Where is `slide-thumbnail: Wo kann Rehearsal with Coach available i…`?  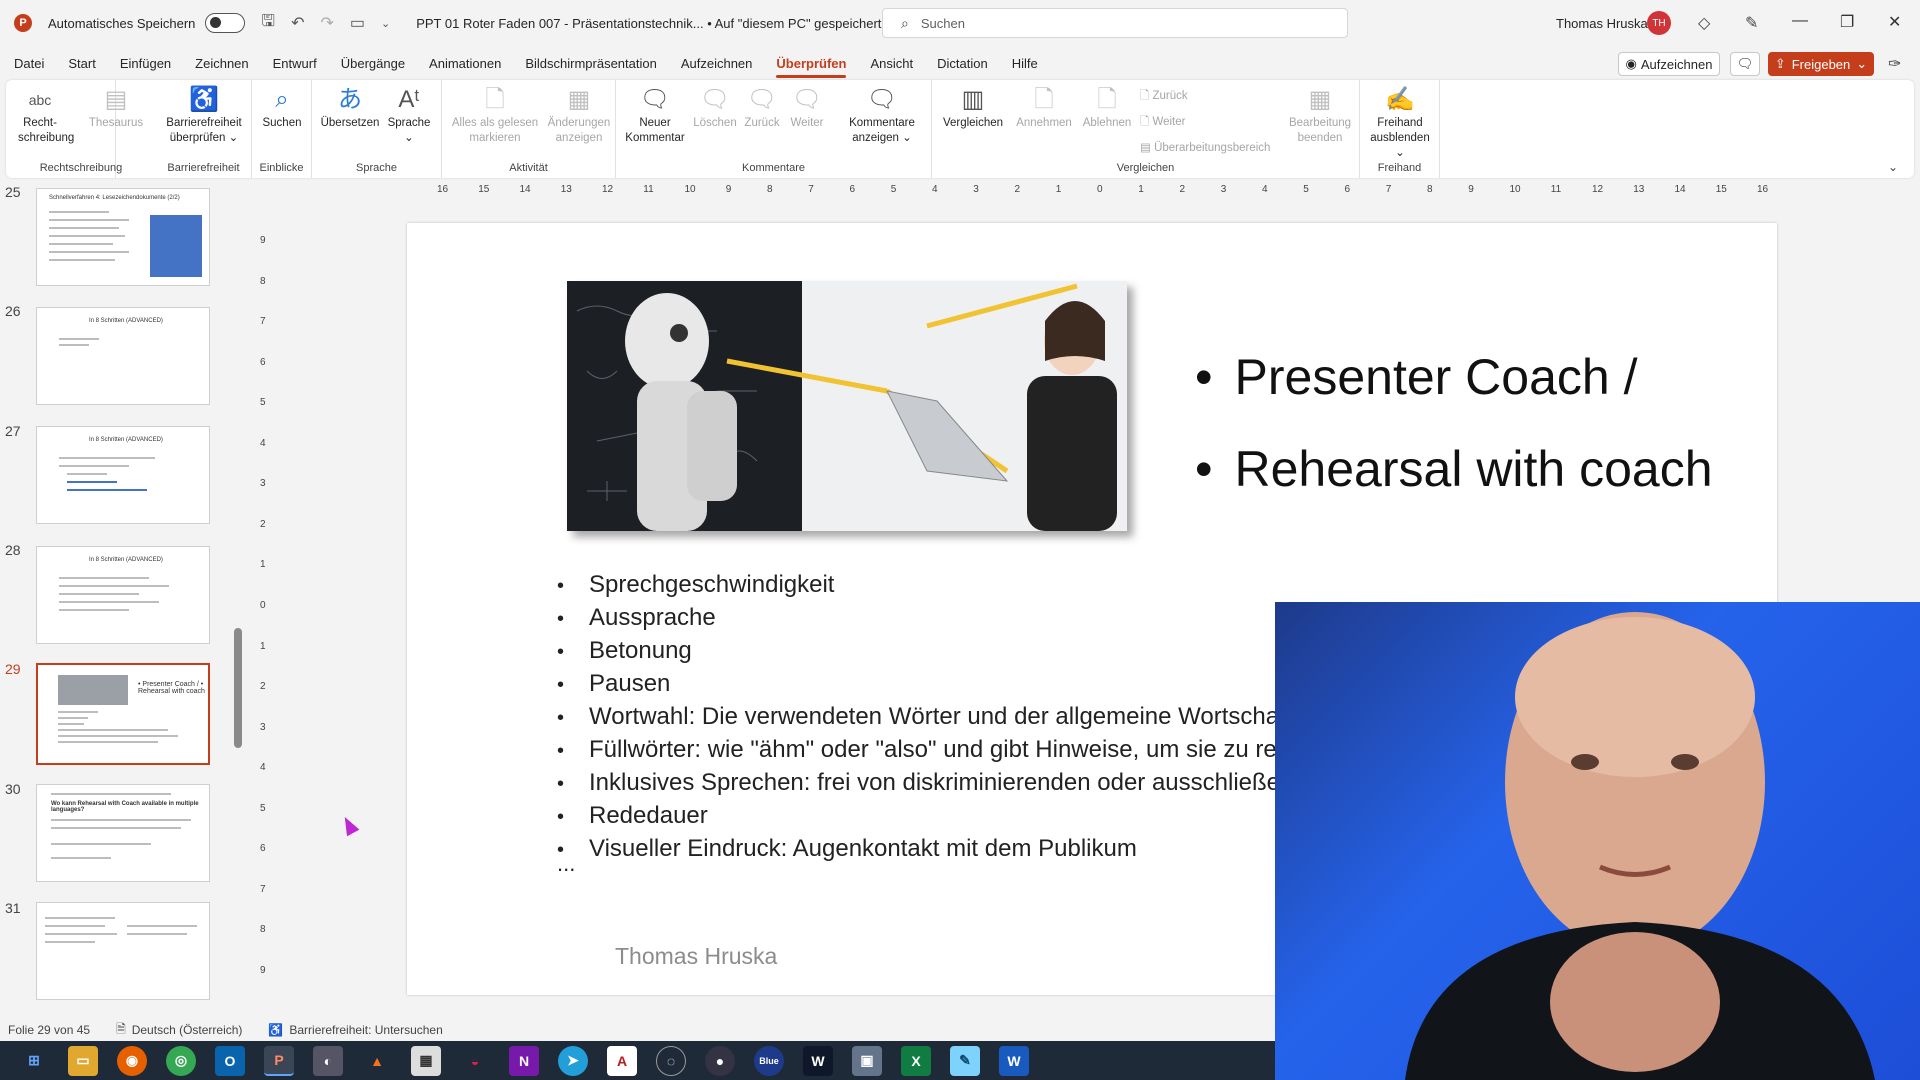 slide-thumbnail: Wo kann Rehearsal with Coach available i… is located at coordinates (123, 833).